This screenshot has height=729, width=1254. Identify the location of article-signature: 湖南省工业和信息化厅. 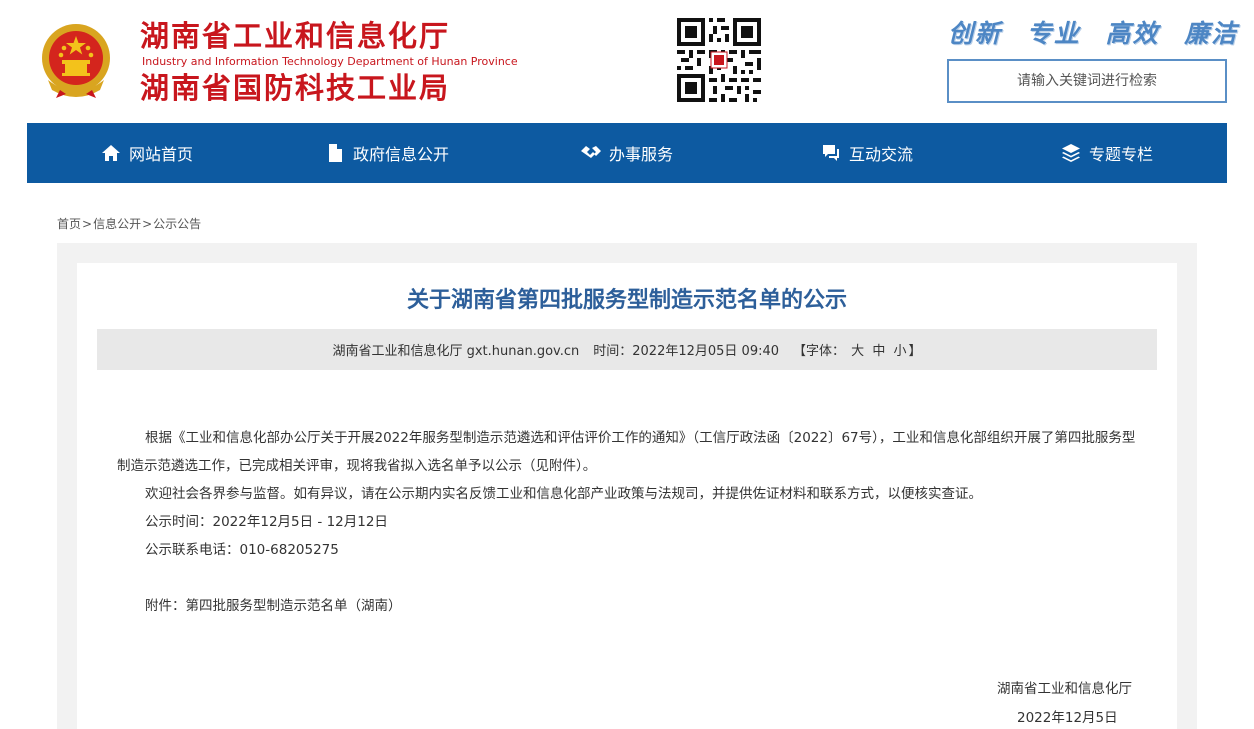
(1064, 689).